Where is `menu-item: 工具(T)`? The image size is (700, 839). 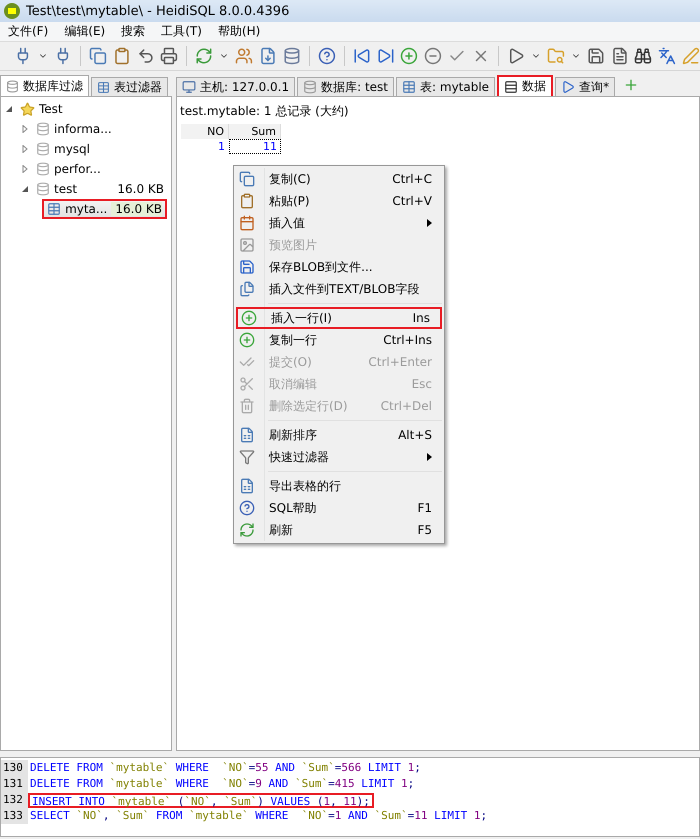 menu-item: 工具(T) is located at coordinates (181, 31).